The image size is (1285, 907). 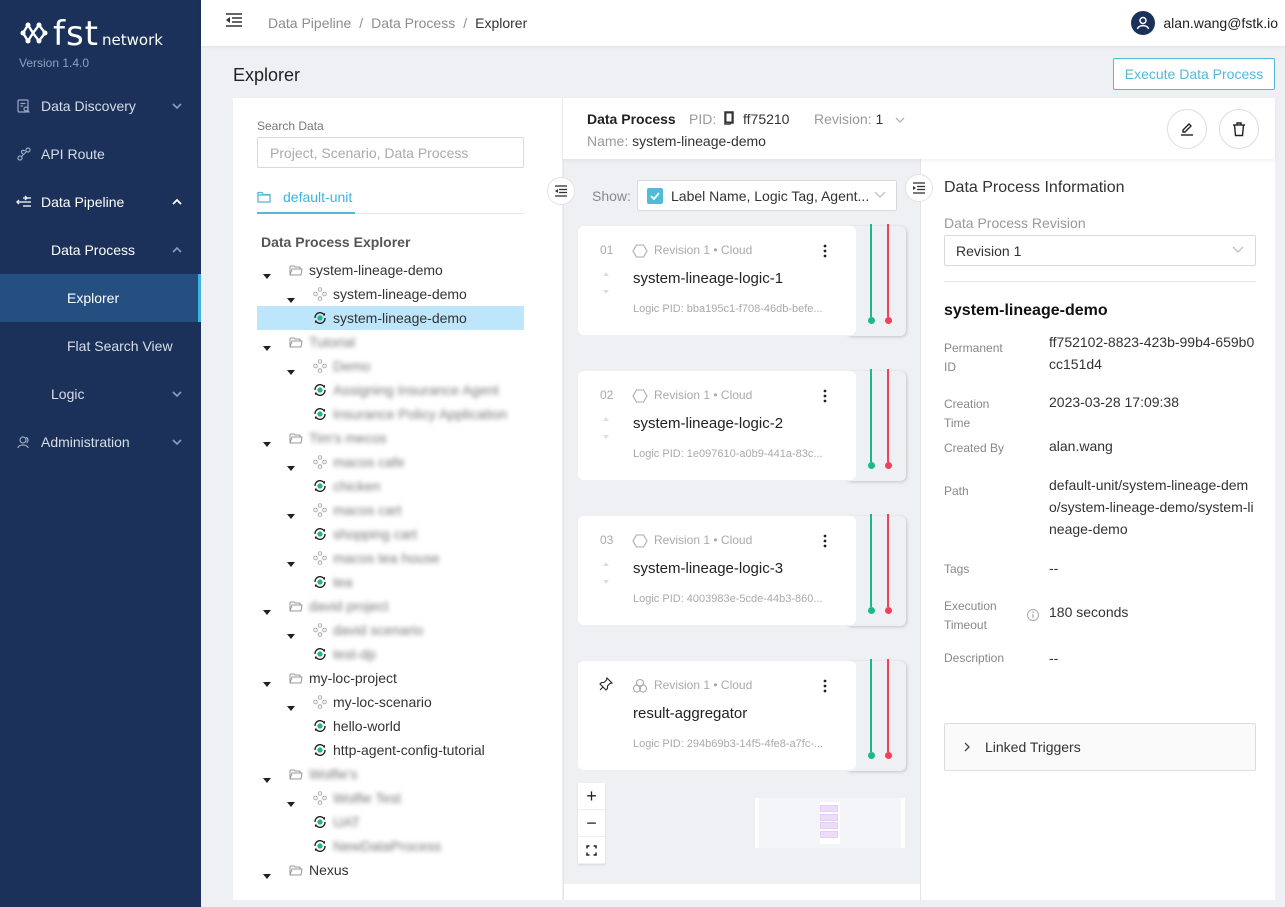 I want to click on tree-item-scenario: david scenario, so click(x=390, y=630).